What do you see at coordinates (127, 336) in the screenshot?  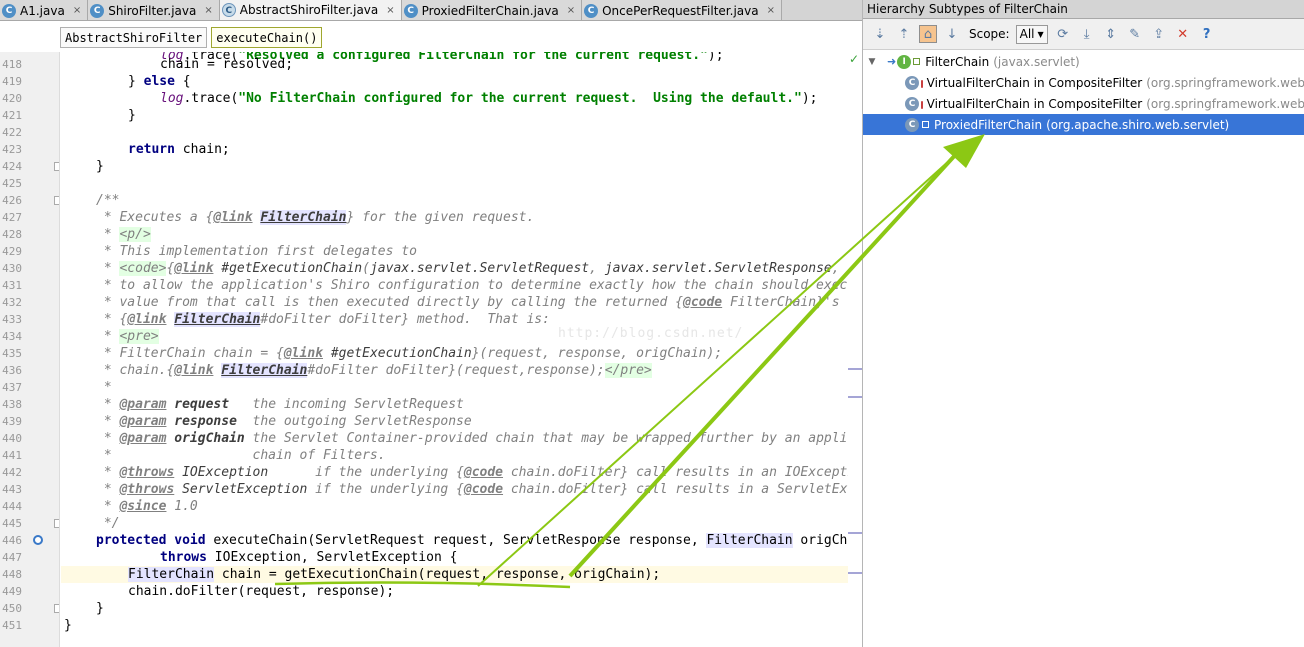 I see `code-line: * <pre>` at bounding box center [127, 336].